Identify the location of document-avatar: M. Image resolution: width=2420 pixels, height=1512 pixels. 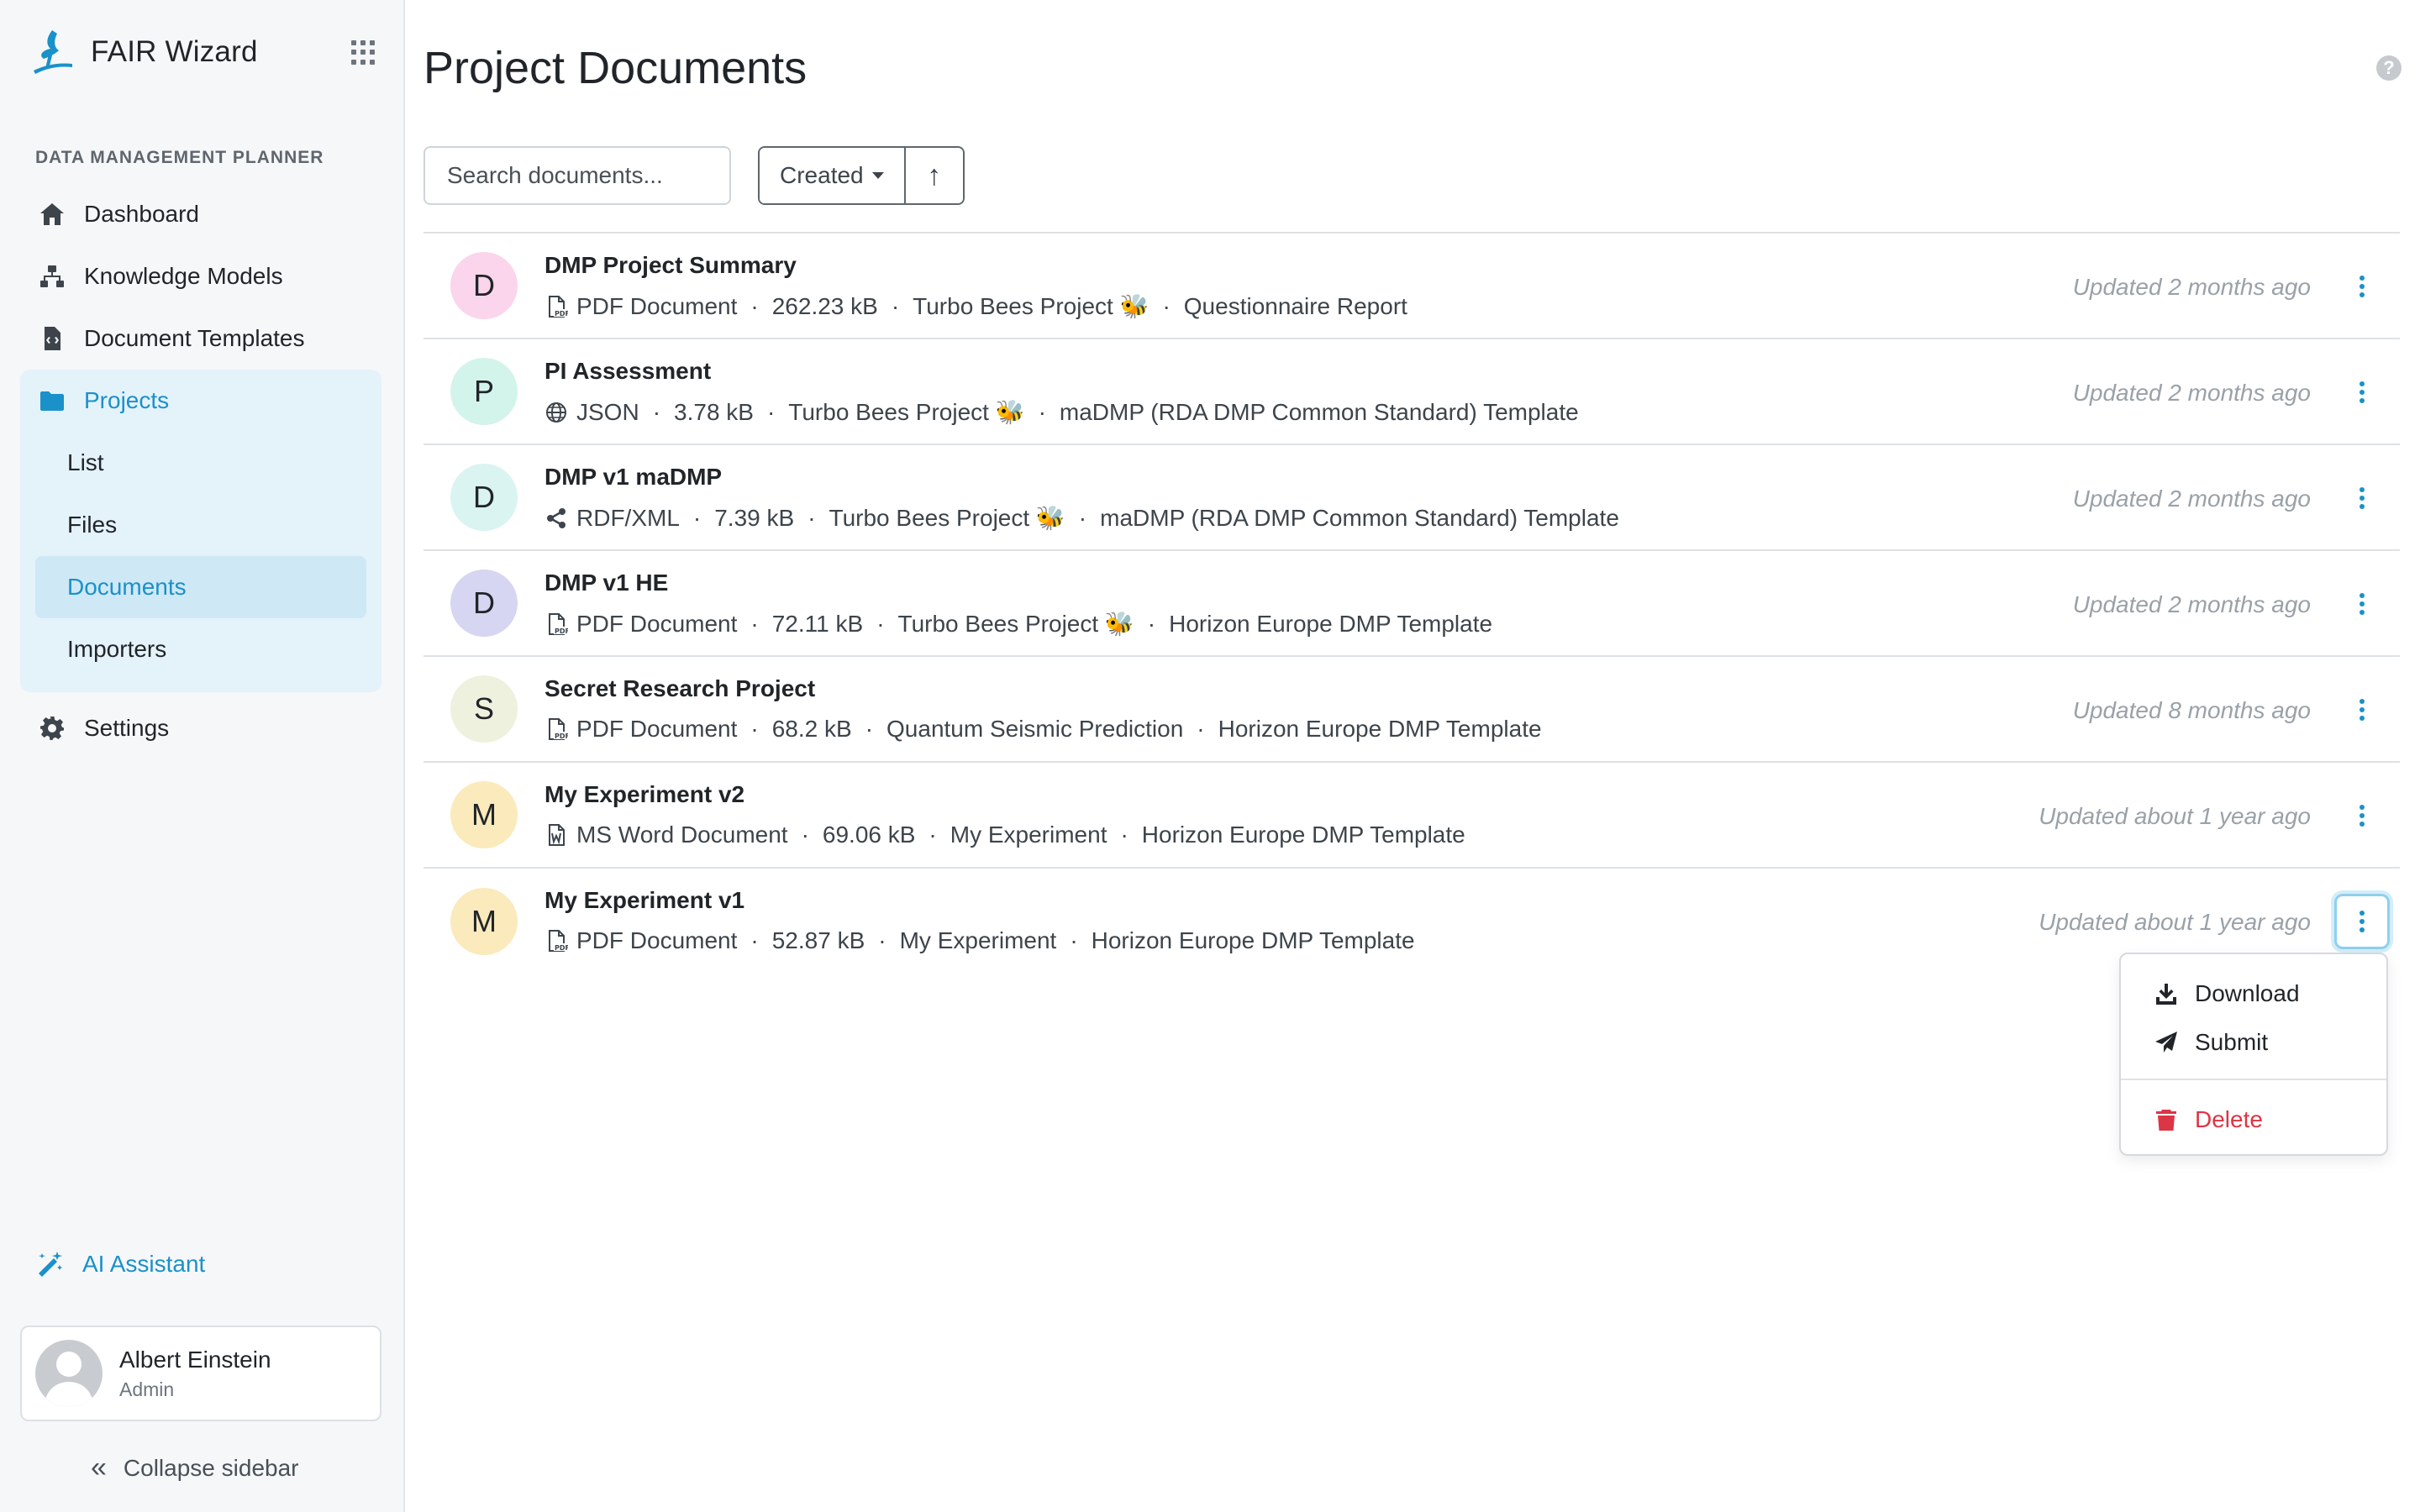
(484, 814).